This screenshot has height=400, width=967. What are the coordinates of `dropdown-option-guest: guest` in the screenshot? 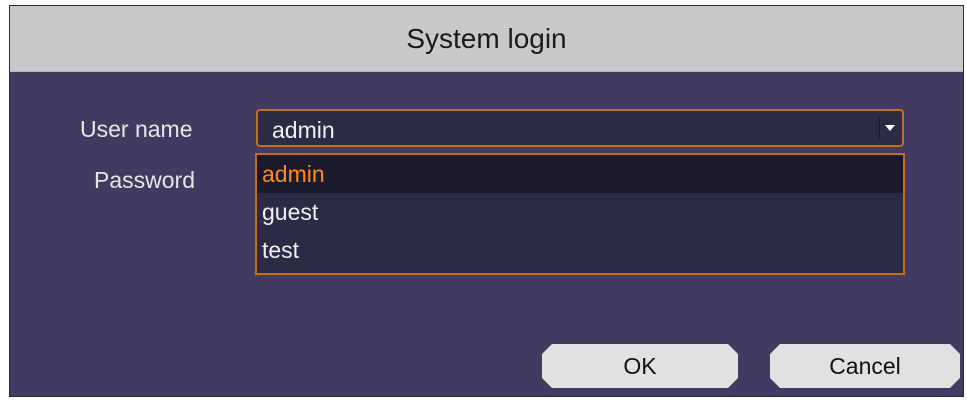 It's located at (580, 212).